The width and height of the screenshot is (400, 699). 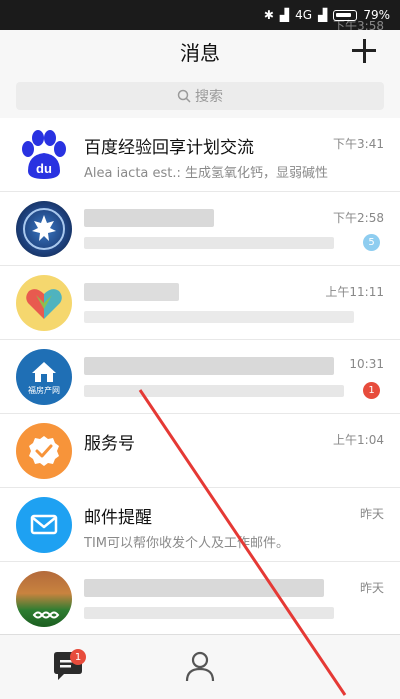 I want to click on mail-icon, so click(x=44, y=524).